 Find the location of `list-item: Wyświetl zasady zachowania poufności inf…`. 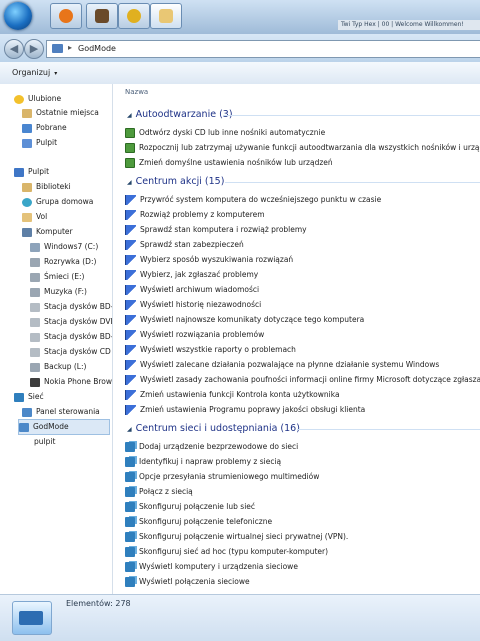

list-item: Wyświetl zasady zachowania poufności inf… is located at coordinates (302, 380).